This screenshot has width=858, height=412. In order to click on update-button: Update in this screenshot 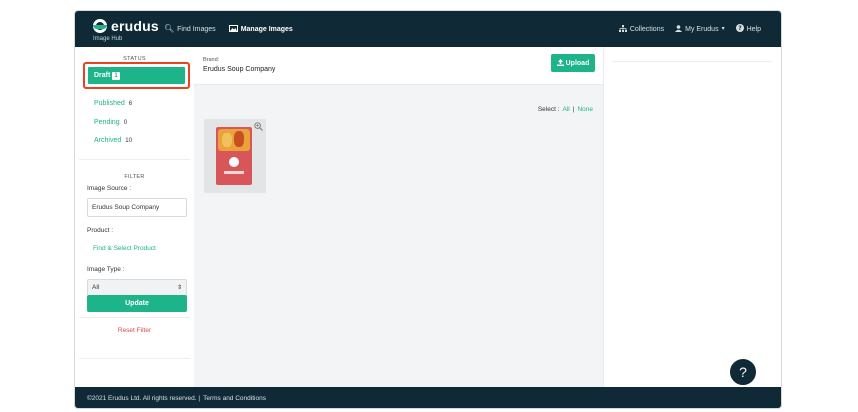, I will do `click(137, 303)`.